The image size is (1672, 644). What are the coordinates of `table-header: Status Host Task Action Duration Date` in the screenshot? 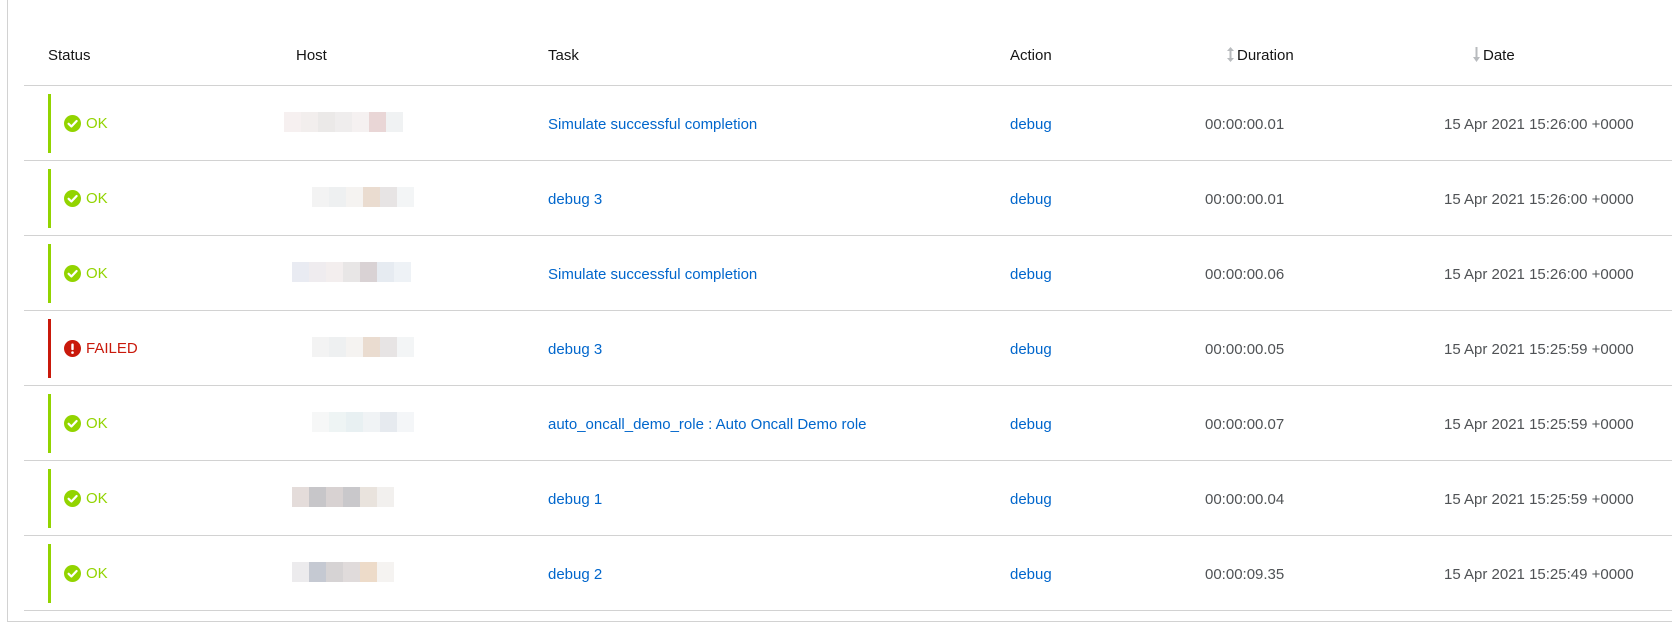 It's located at (848, 53).